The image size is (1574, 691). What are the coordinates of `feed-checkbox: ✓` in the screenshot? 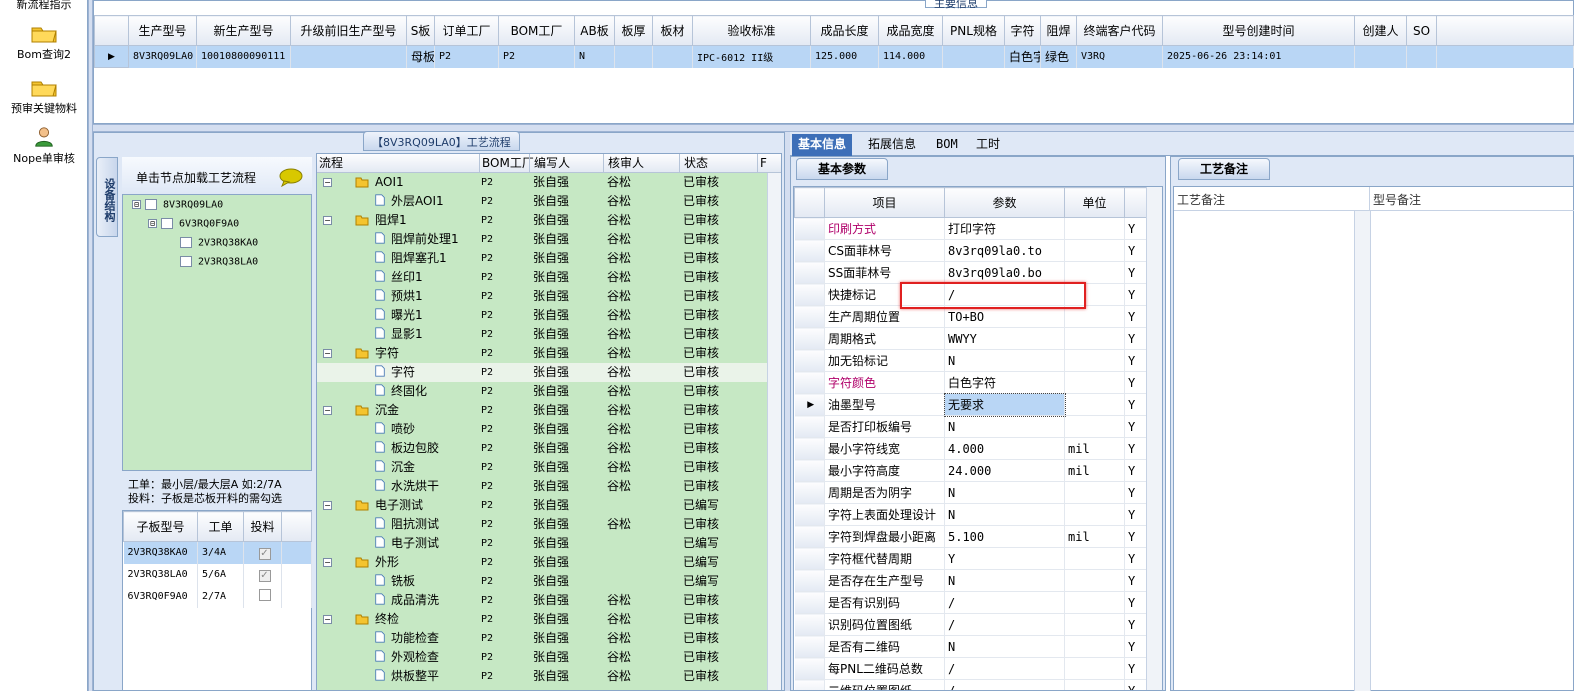 It's located at (262, 552).